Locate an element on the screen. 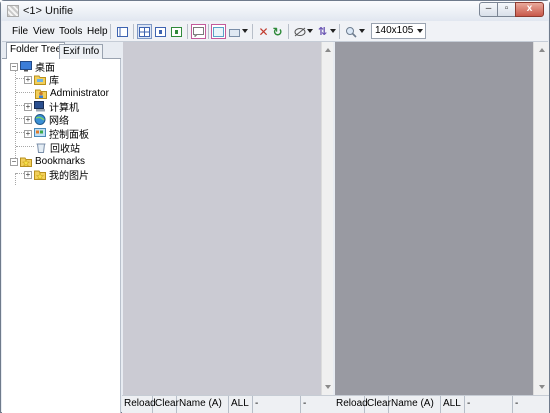 The width and height of the screenshot is (550, 413). refresh-icon: ↻ is located at coordinates (277, 31).